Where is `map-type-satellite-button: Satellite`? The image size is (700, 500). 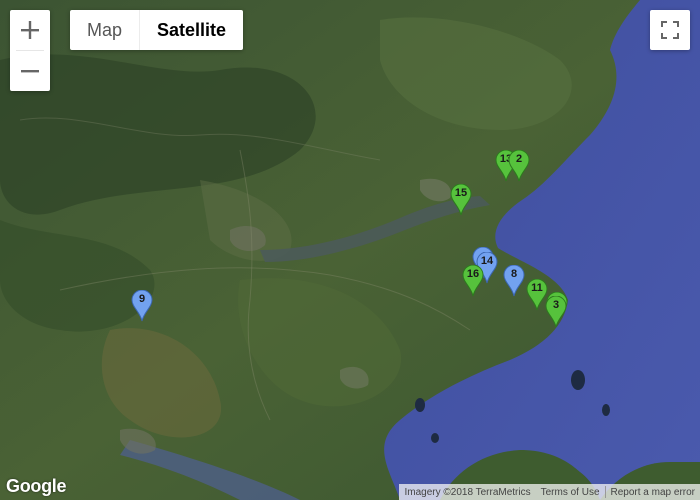
map-type-satellite-button: Satellite is located at coordinates (191, 30).